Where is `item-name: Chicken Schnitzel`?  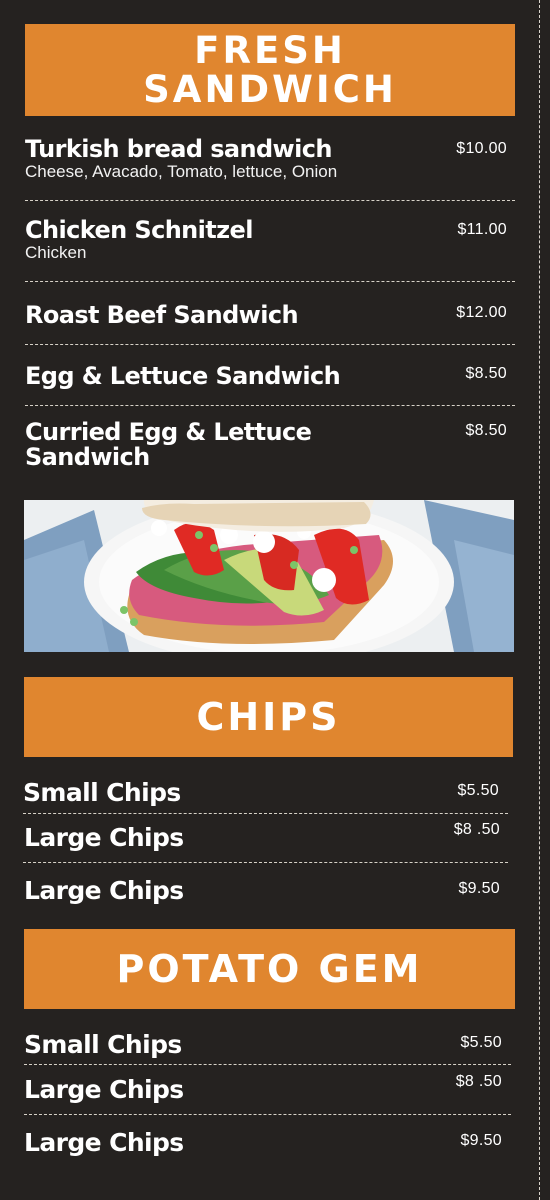 item-name: Chicken Schnitzel is located at coordinates (139, 230).